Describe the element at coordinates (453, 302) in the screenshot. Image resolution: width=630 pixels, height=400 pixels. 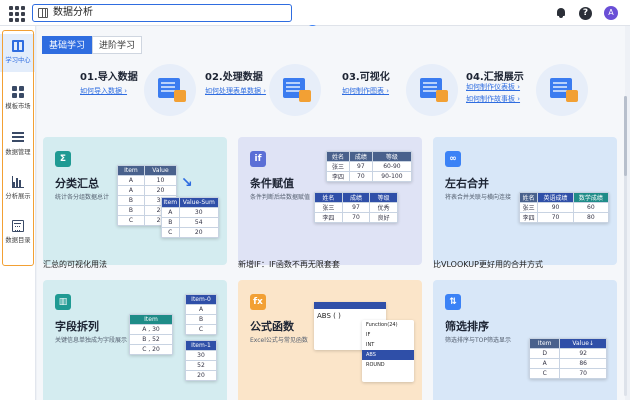
I see `filter-icon: ⇅` at that location.